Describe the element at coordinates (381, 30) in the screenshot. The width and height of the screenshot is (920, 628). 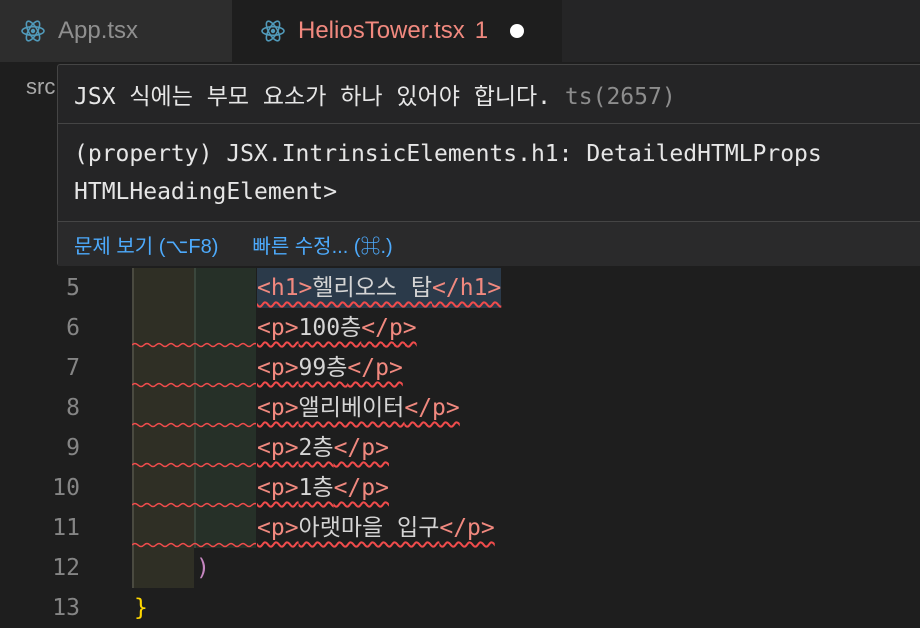
I see `tab-label: HeliosTower.tsx` at that location.